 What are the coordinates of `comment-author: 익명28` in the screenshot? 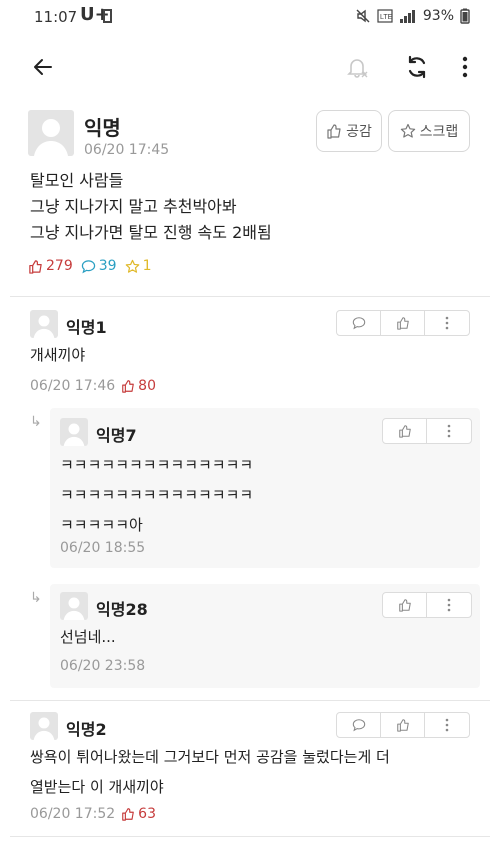 It's located at (122, 609).